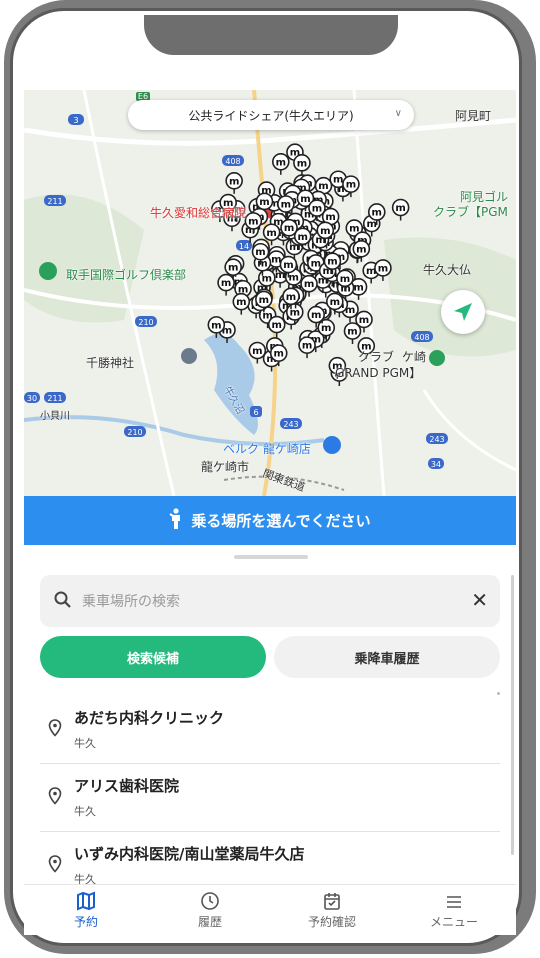  What do you see at coordinates (270, 797) in the screenshot?
I see `result-item: アリス歯科医院 牛久` at bounding box center [270, 797].